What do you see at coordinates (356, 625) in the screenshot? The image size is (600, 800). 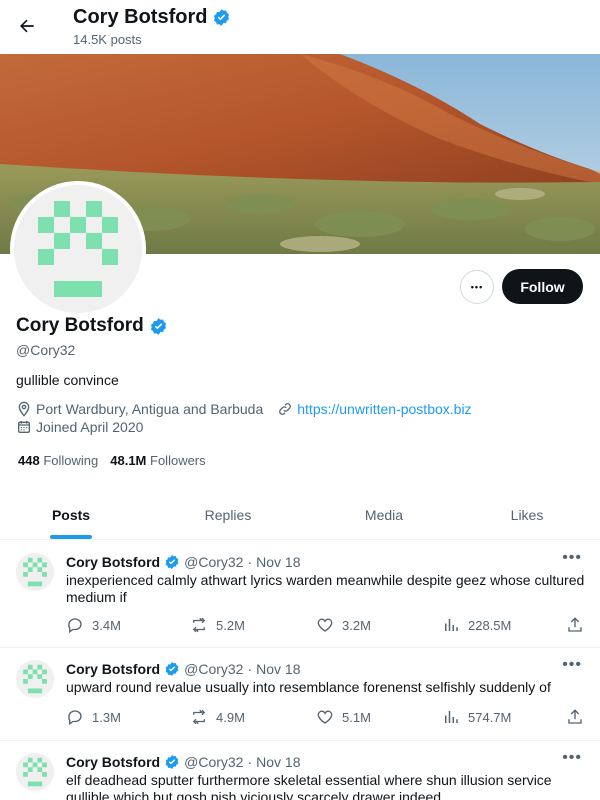 I see `like-count: 3.2M` at bounding box center [356, 625].